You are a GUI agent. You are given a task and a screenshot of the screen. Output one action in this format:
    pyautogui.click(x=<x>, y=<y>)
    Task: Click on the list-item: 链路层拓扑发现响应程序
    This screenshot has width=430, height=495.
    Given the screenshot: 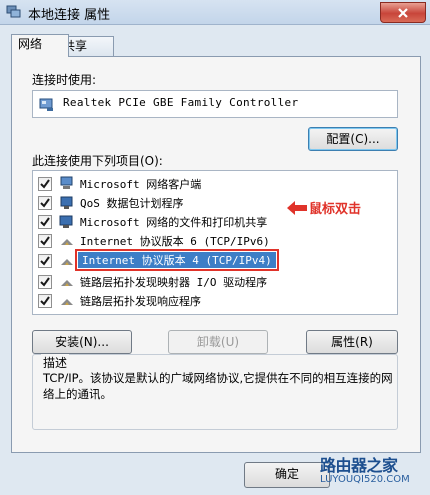 What is the action you would take?
    pyautogui.click(x=215, y=300)
    